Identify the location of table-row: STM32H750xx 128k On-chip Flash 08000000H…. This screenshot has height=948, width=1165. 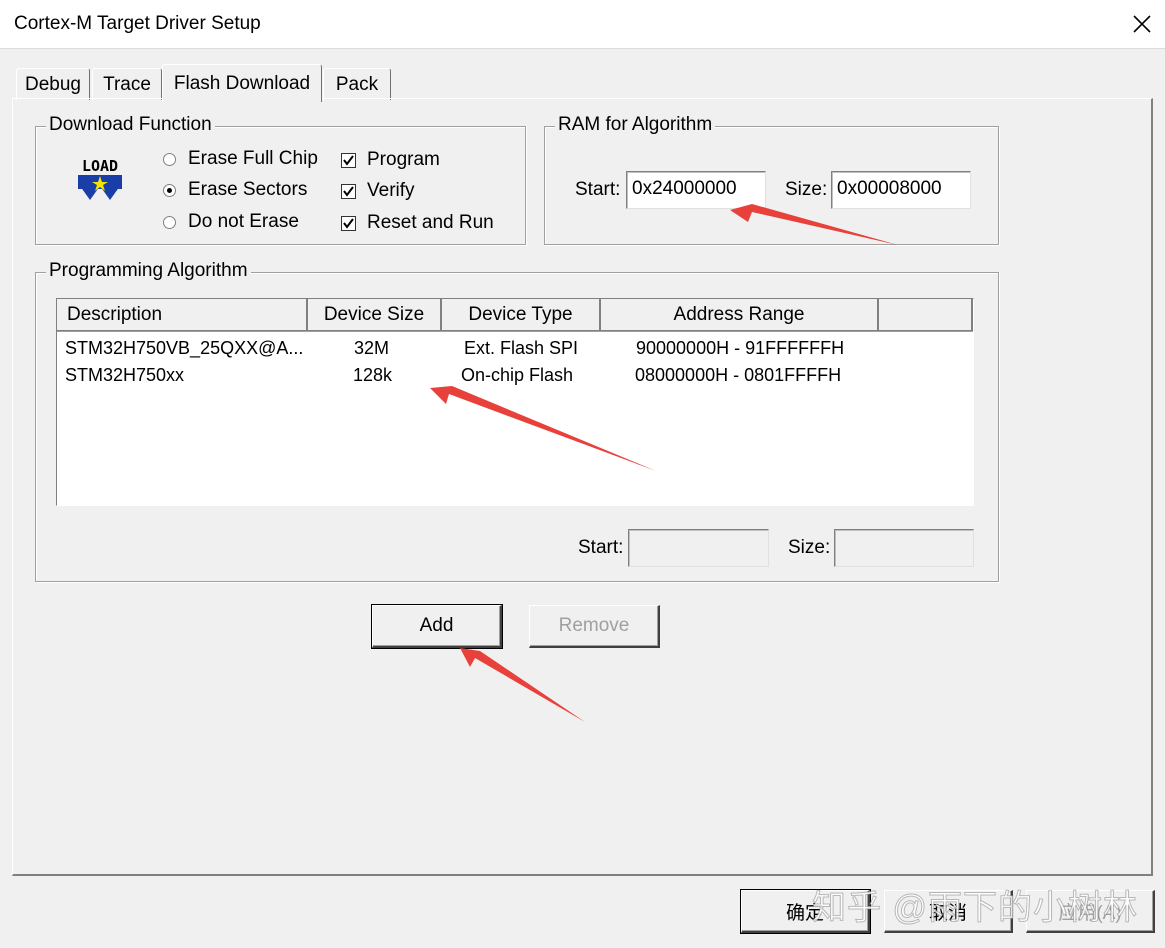
(515, 375).